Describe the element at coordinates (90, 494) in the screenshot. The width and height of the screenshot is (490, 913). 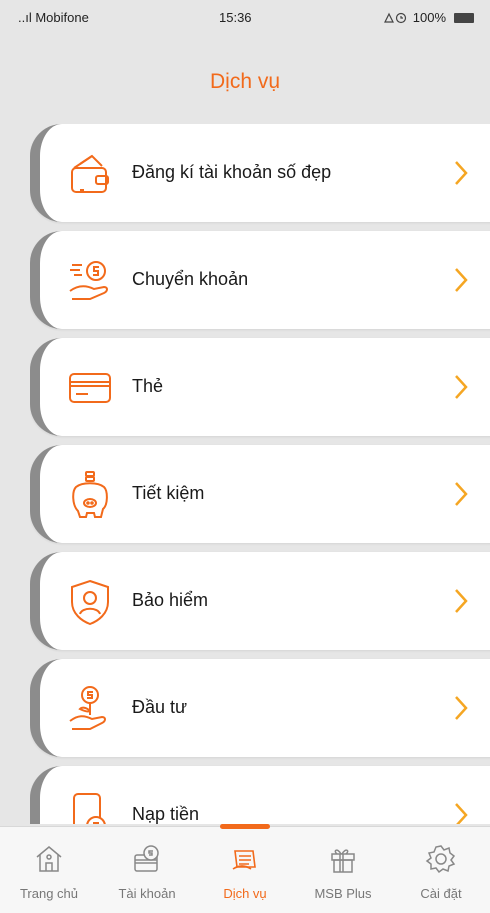
I see `piggy-bank-icon` at that location.